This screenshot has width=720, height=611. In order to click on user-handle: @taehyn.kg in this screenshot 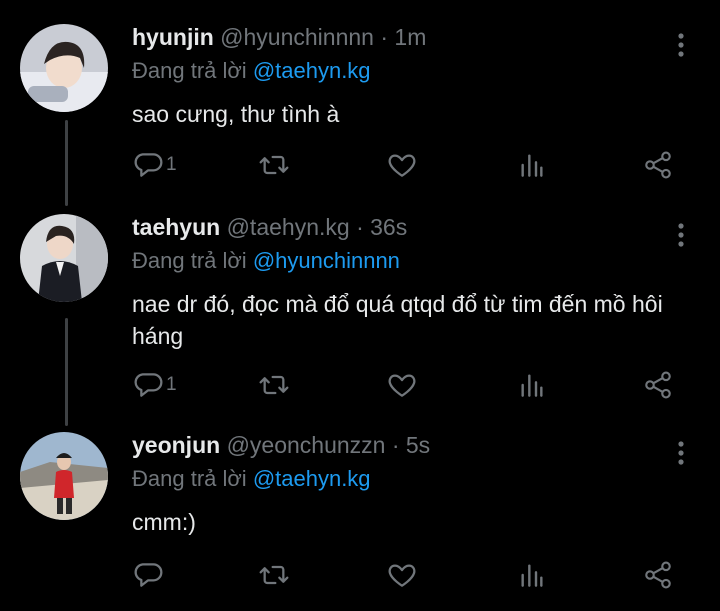, I will do `click(288, 227)`.